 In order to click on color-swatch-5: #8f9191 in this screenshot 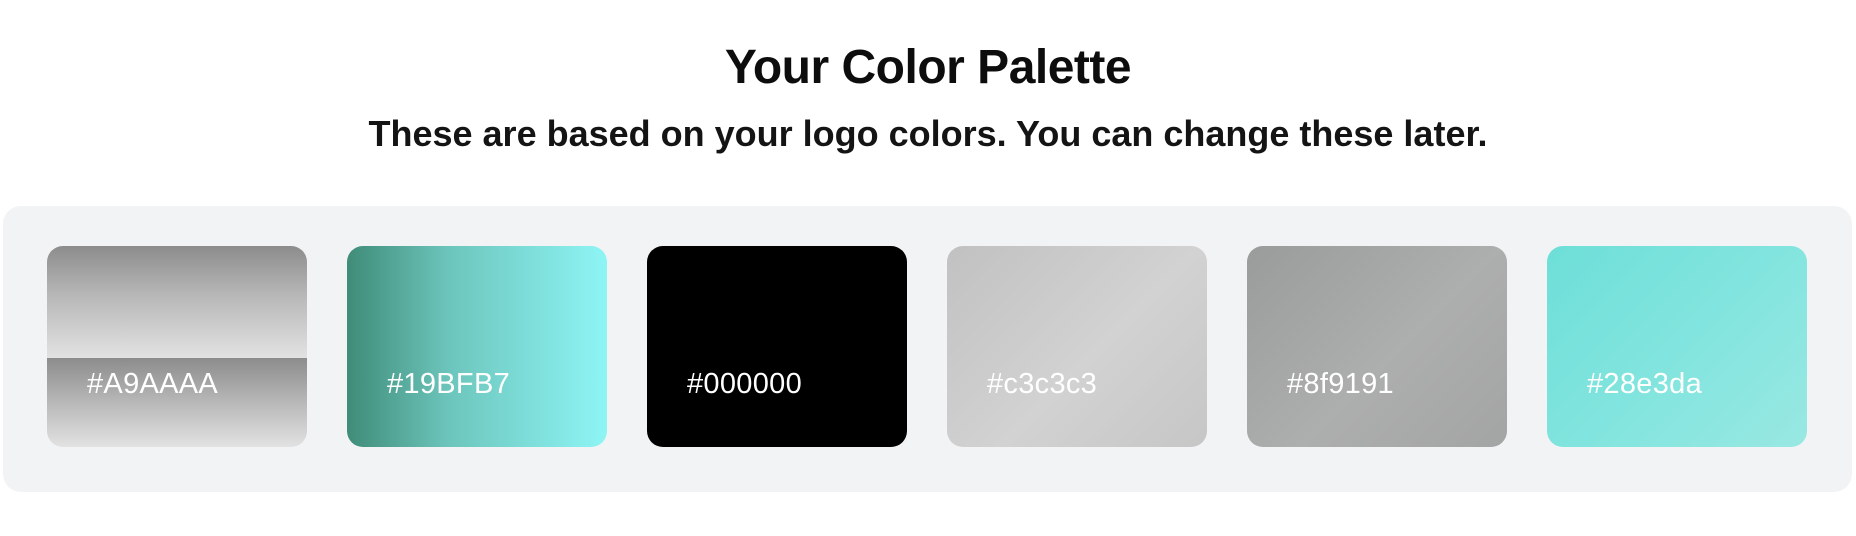, I will do `click(1377, 346)`.